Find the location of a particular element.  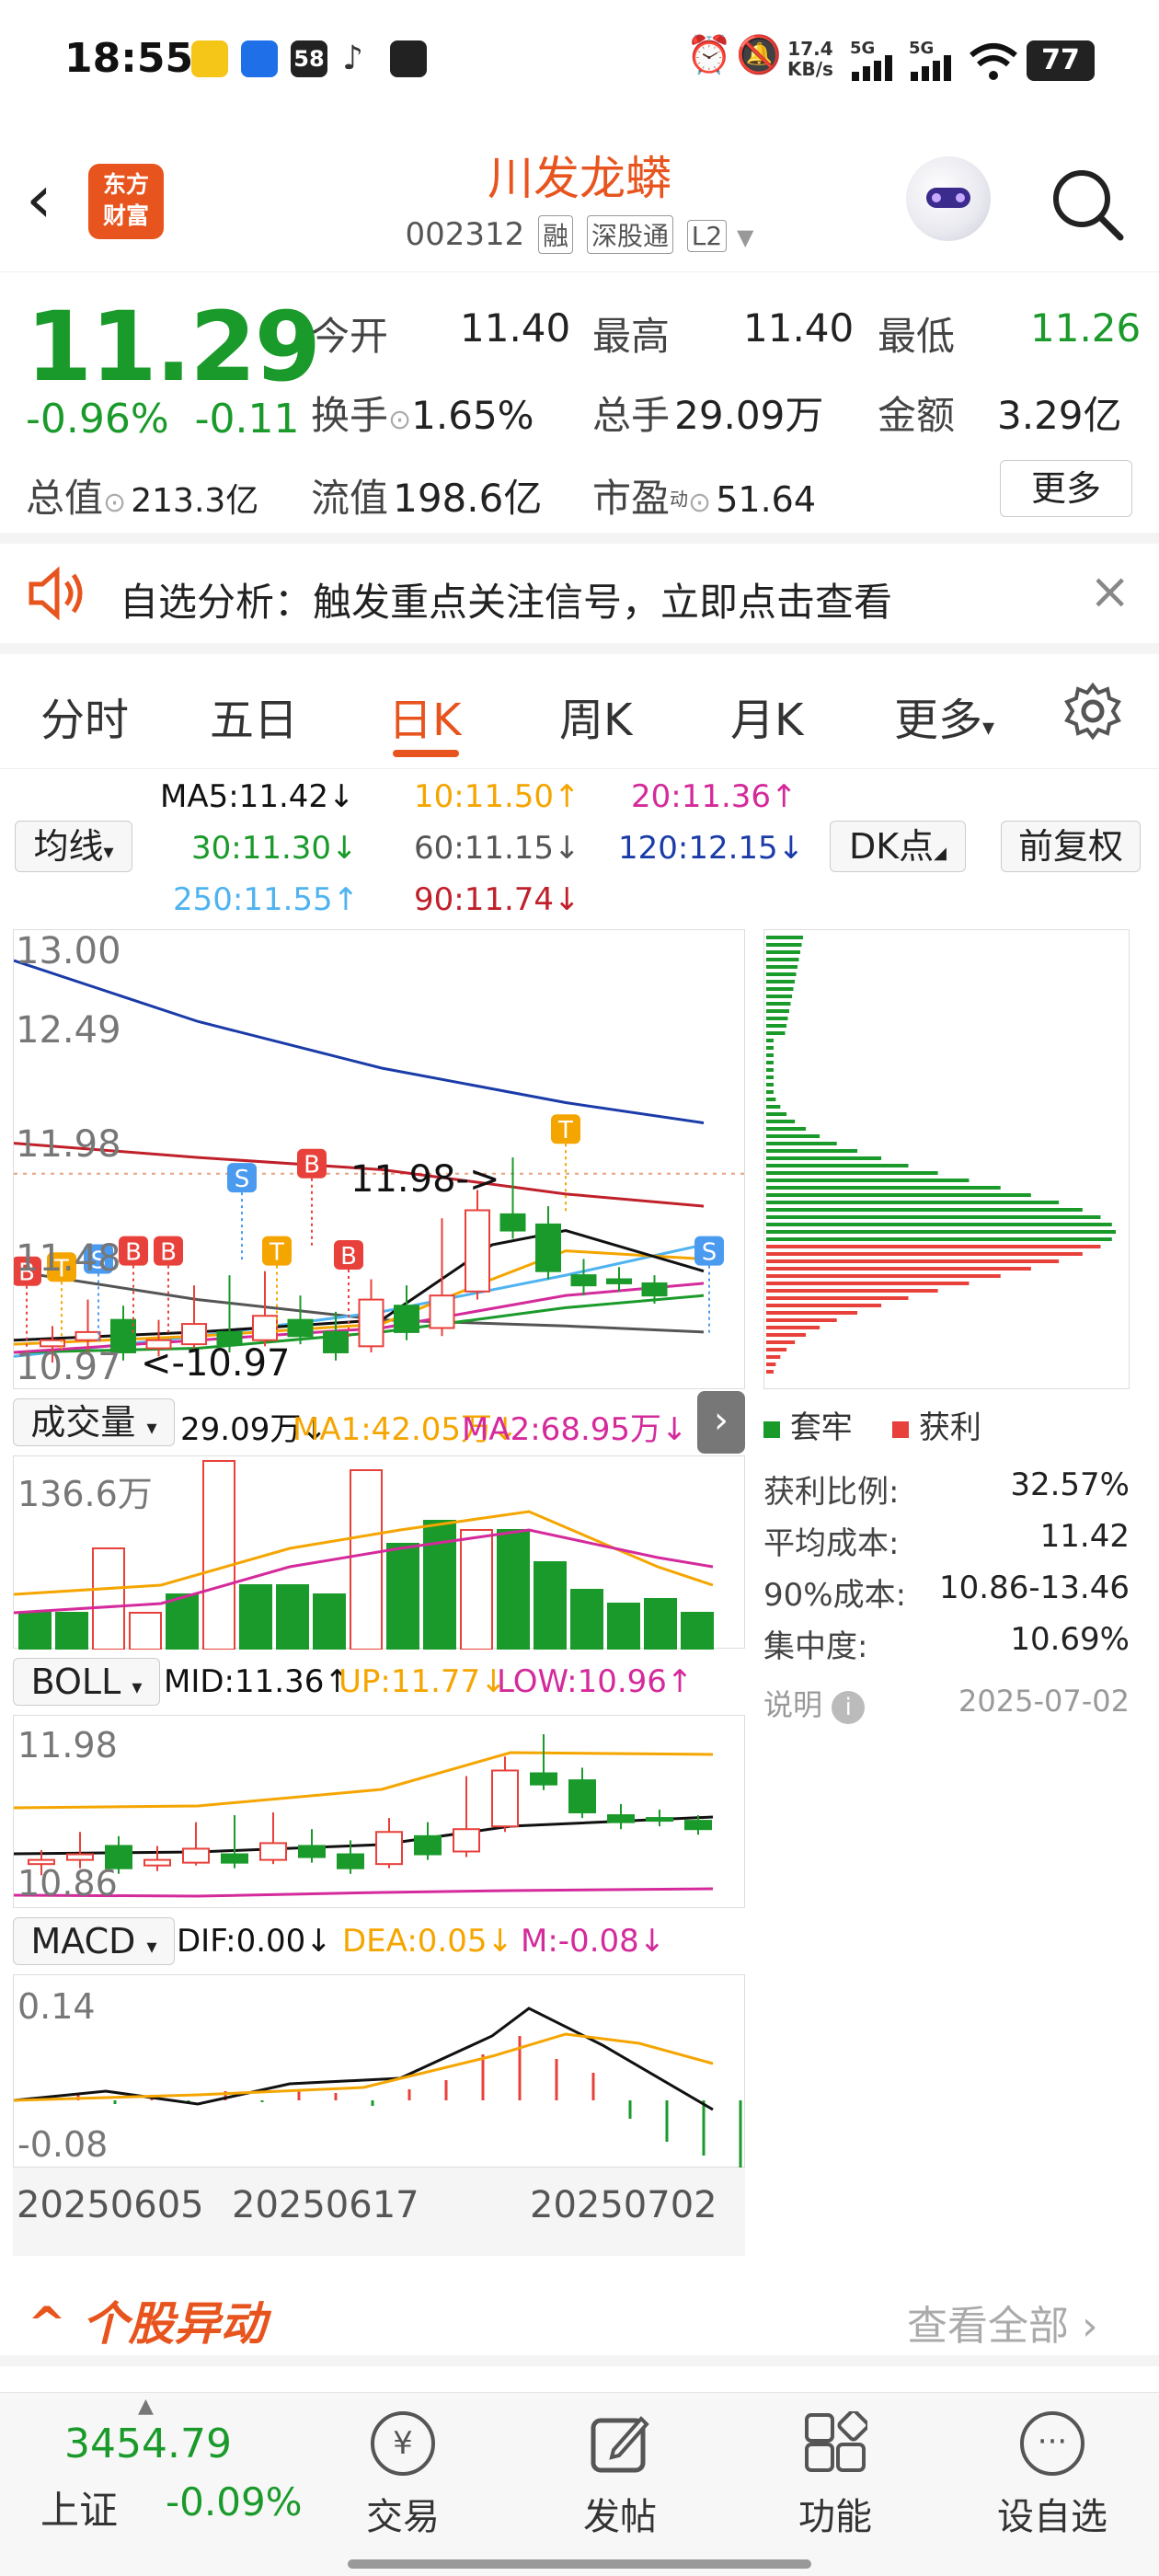

grid-icon is located at coordinates (836, 2441).